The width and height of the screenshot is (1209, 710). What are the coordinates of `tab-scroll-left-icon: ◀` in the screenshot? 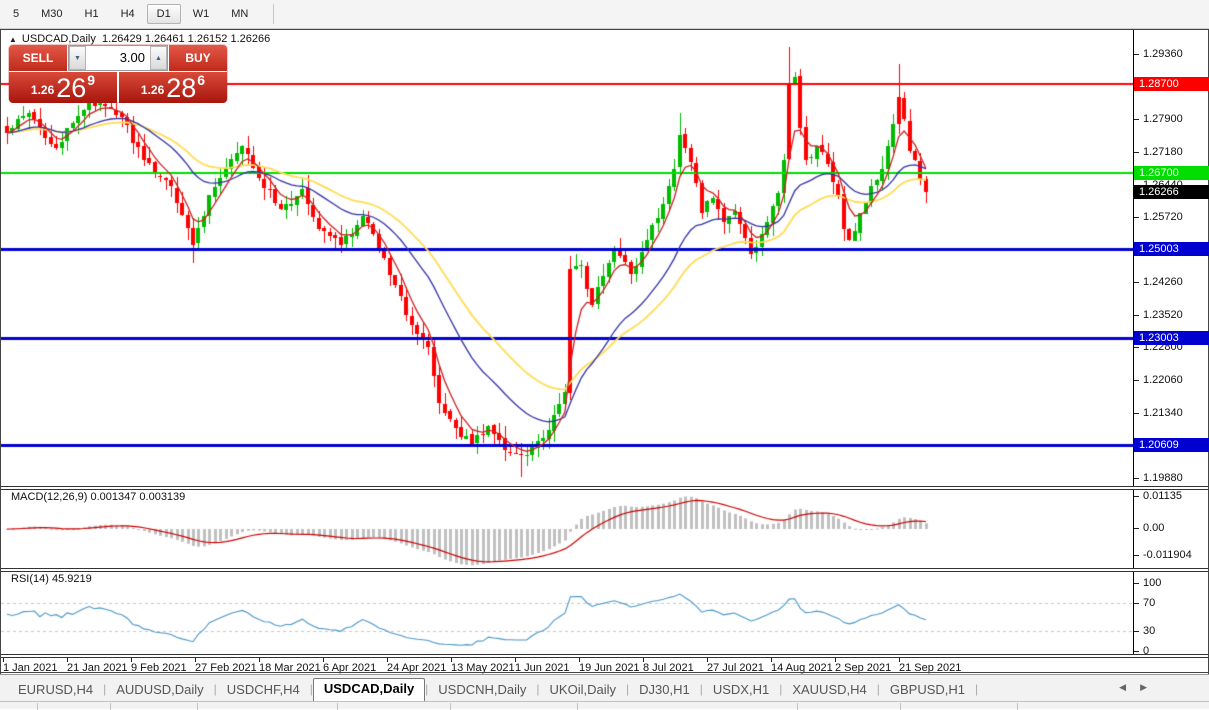 It's located at (1129, 687).